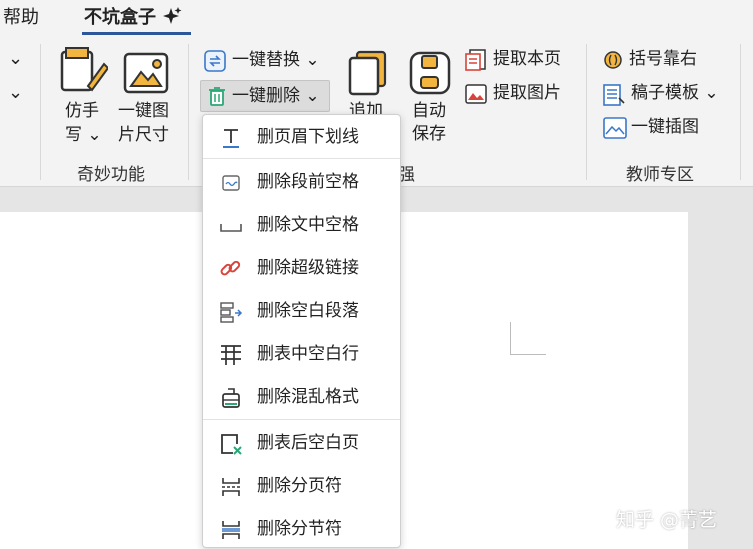 This screenshot has height=549, width=753. Describe the element at coordinates (527, 59) in the screenshot. I see `extract-page-label: 提取本页` at that location.